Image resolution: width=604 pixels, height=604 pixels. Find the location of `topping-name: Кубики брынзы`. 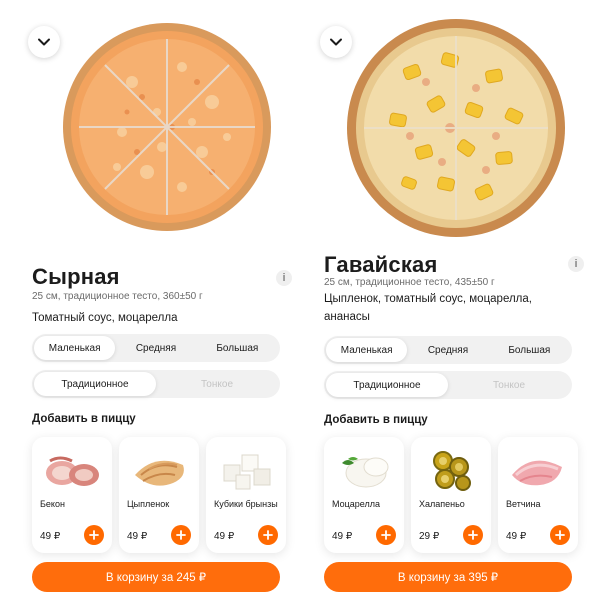

topping-name: Кубики брынзы is located at coordinates (246, 504).